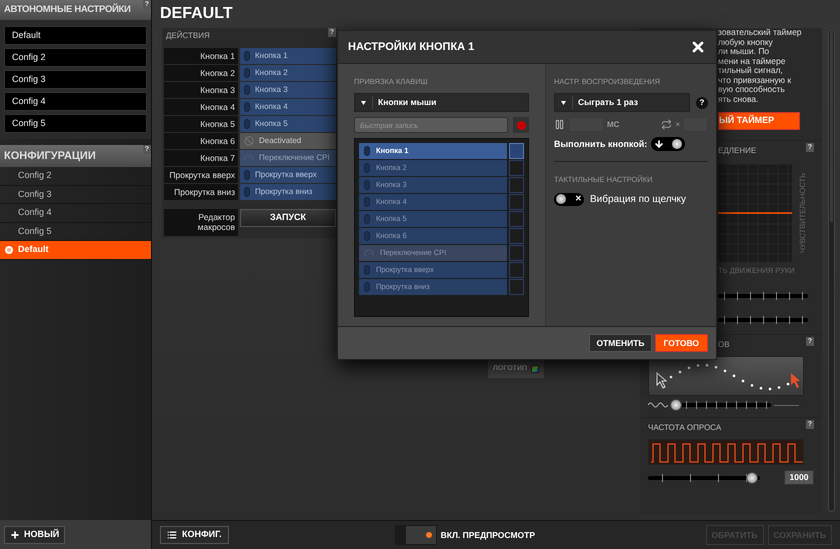  Describe the element at coordinates (755, 80) in the screenshot. I see `description-text: что привязанную к` at that location.